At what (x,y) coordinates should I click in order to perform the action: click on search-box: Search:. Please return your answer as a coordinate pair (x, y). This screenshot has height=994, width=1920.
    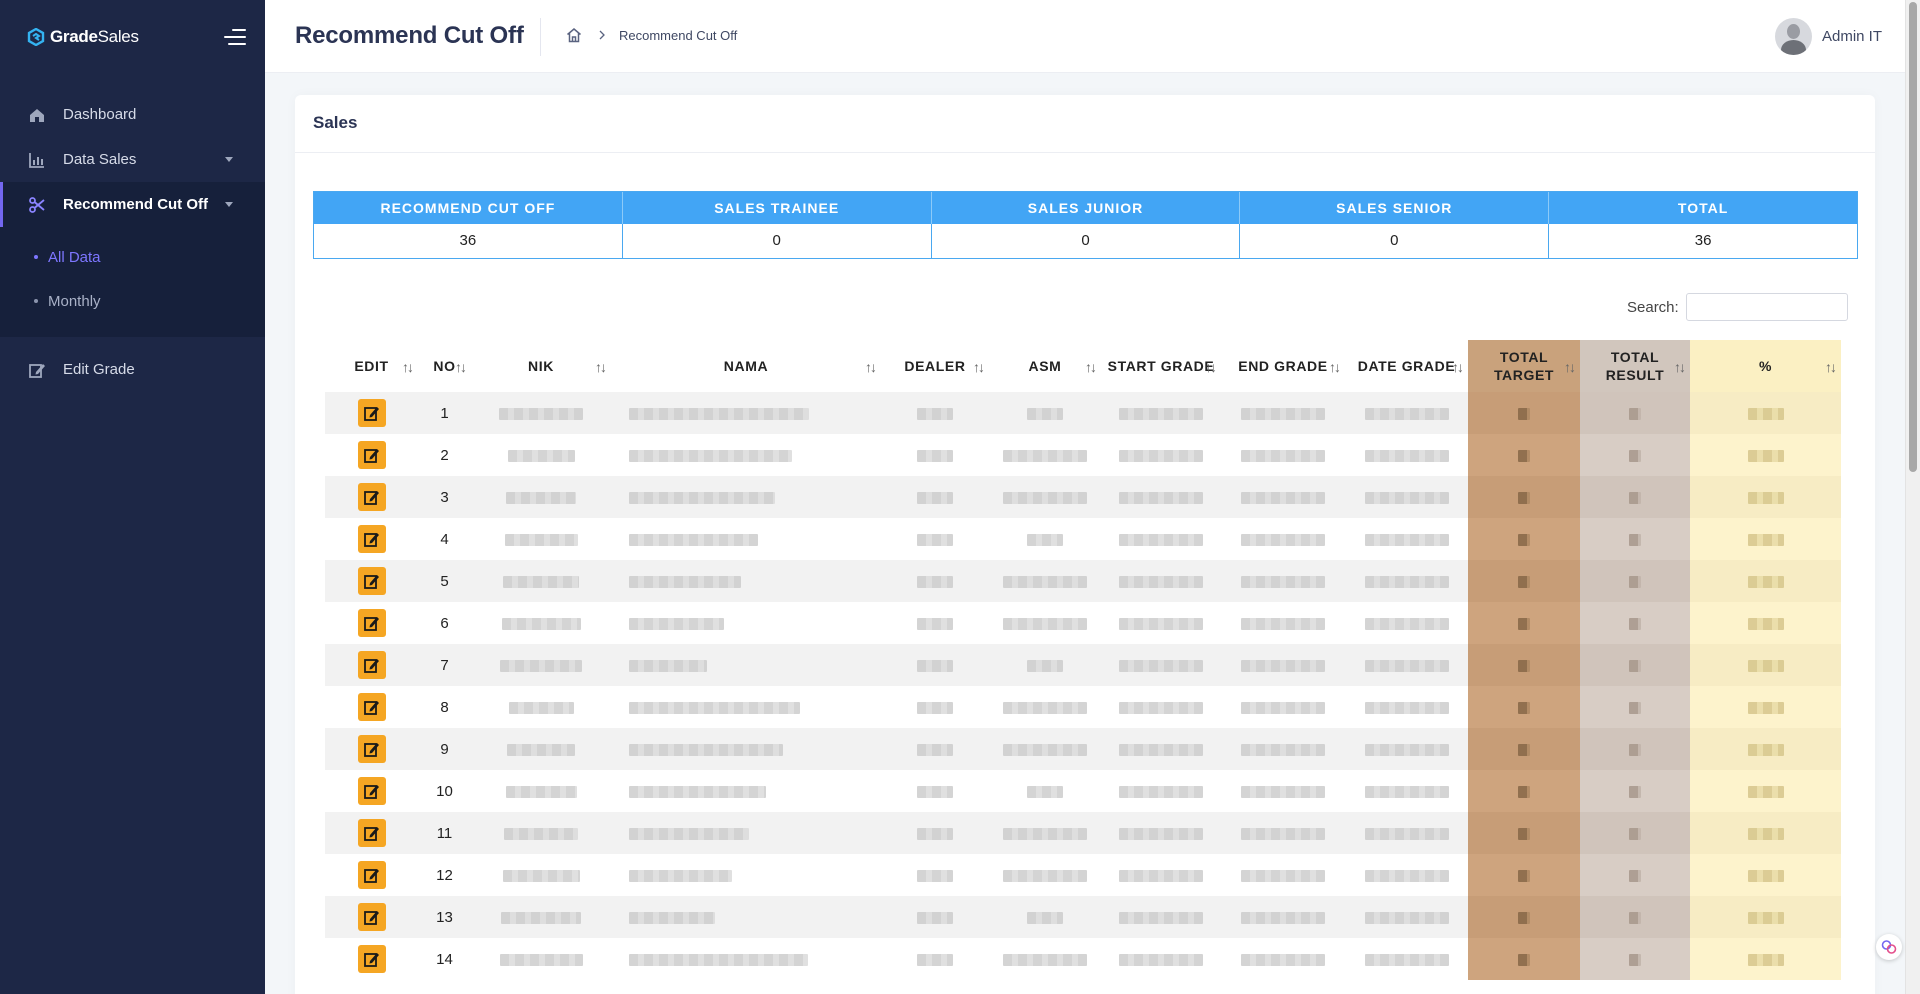
    Looking at the image, I should click on (1737, 307).